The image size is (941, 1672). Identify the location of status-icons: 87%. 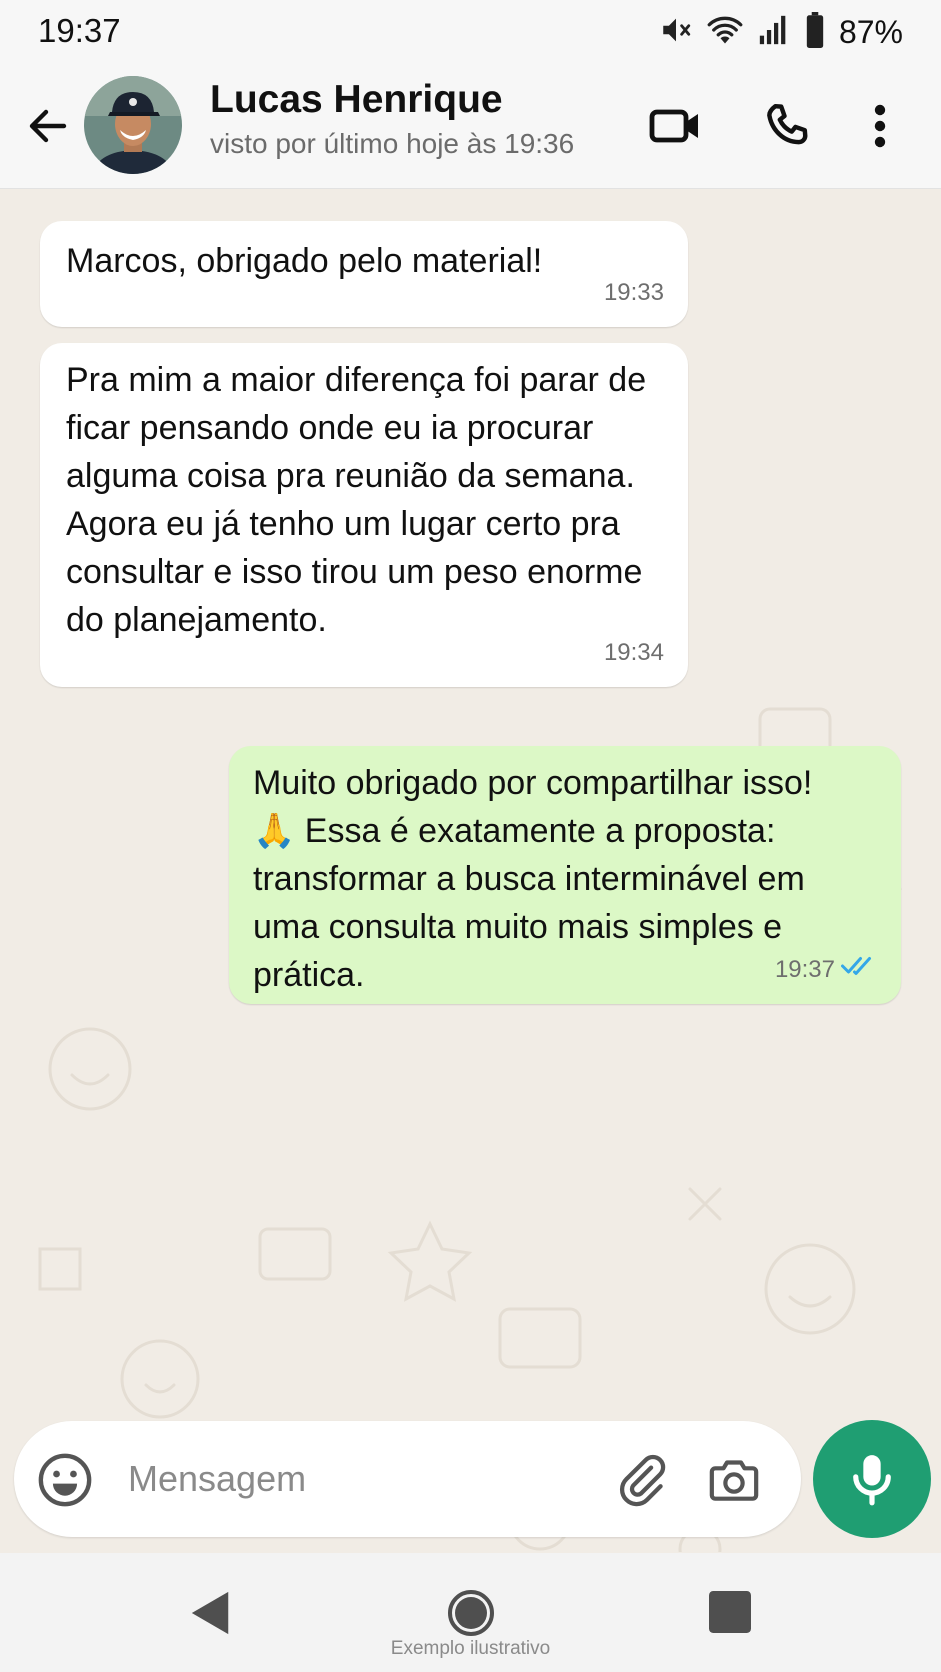
(781, 32).